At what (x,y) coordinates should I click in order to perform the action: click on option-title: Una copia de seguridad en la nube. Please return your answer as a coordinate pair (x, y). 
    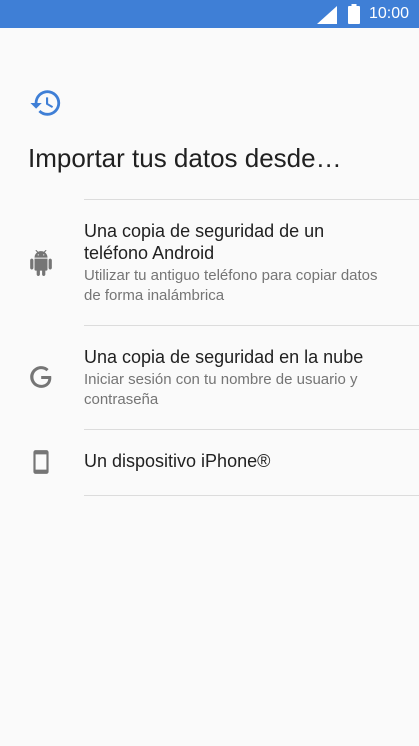
    Looking at the image, I should click on (224, 357).